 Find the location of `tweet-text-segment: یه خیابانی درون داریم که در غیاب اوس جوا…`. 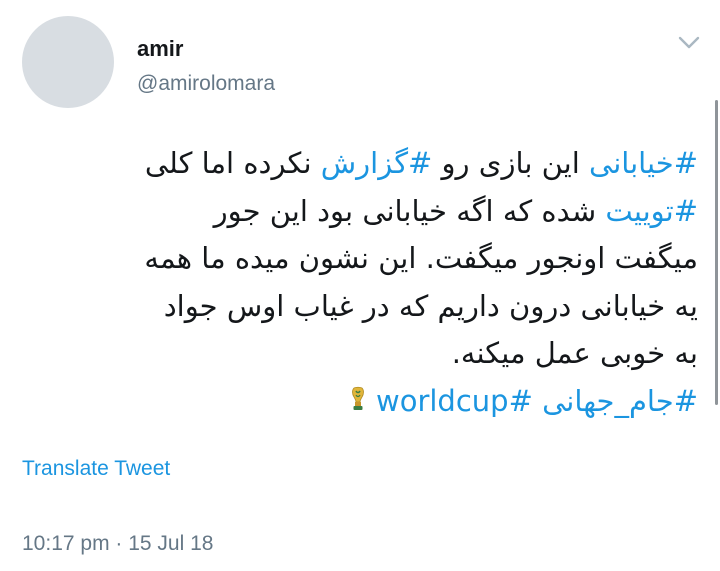

tweet-text-segment: یه خیابانی درون داریم که در غیاب اوس جوا… is located at coordinates (430, 305).